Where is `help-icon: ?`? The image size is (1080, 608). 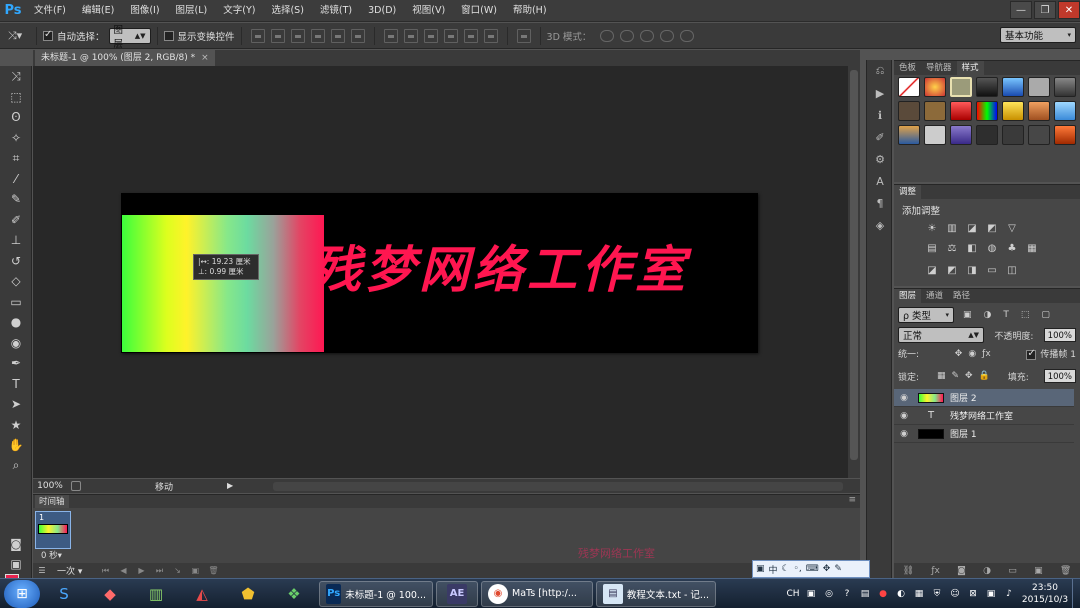
help-icon: ? is located at coordinates (847, 594).